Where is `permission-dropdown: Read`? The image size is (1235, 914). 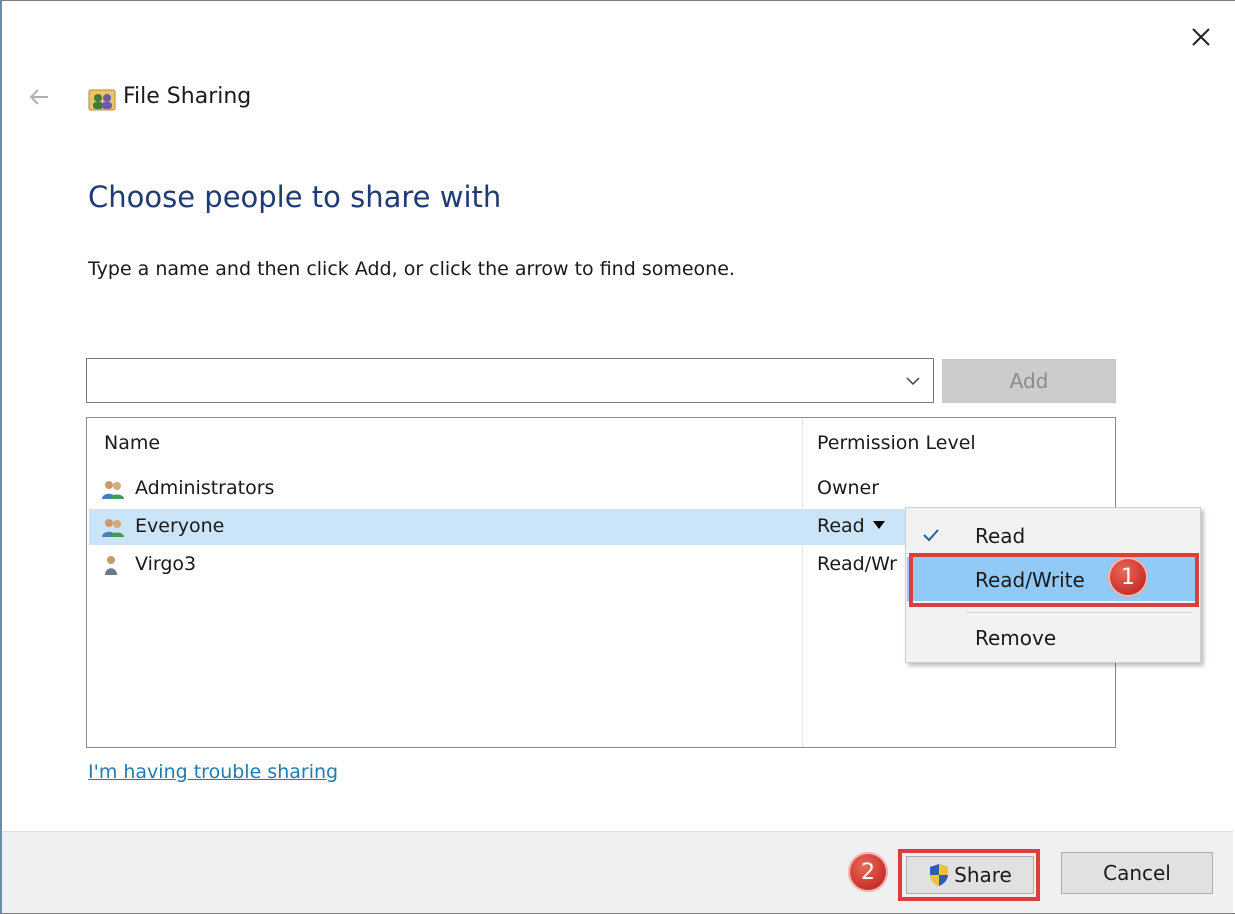 permission-dropdown: Read is located at coordinates (851, 526).